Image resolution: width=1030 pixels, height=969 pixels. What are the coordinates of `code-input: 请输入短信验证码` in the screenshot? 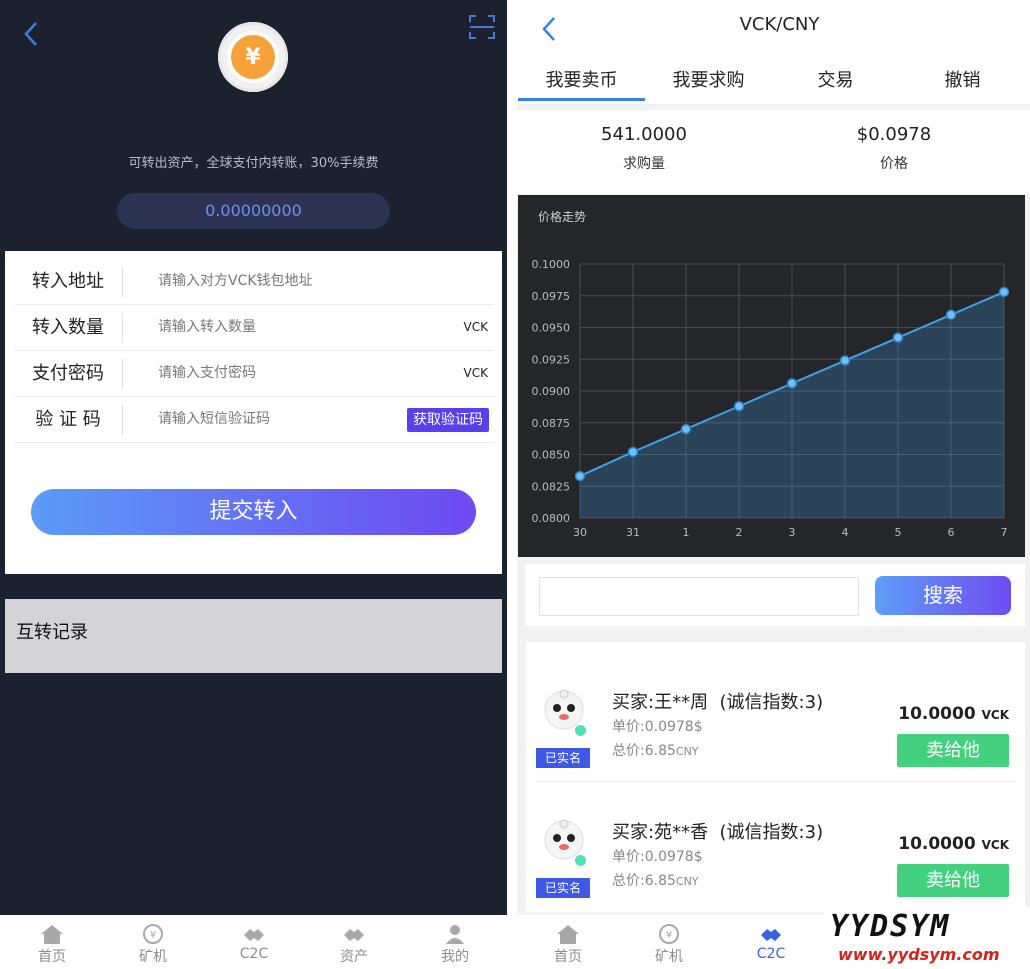 It's located at (214, 419).